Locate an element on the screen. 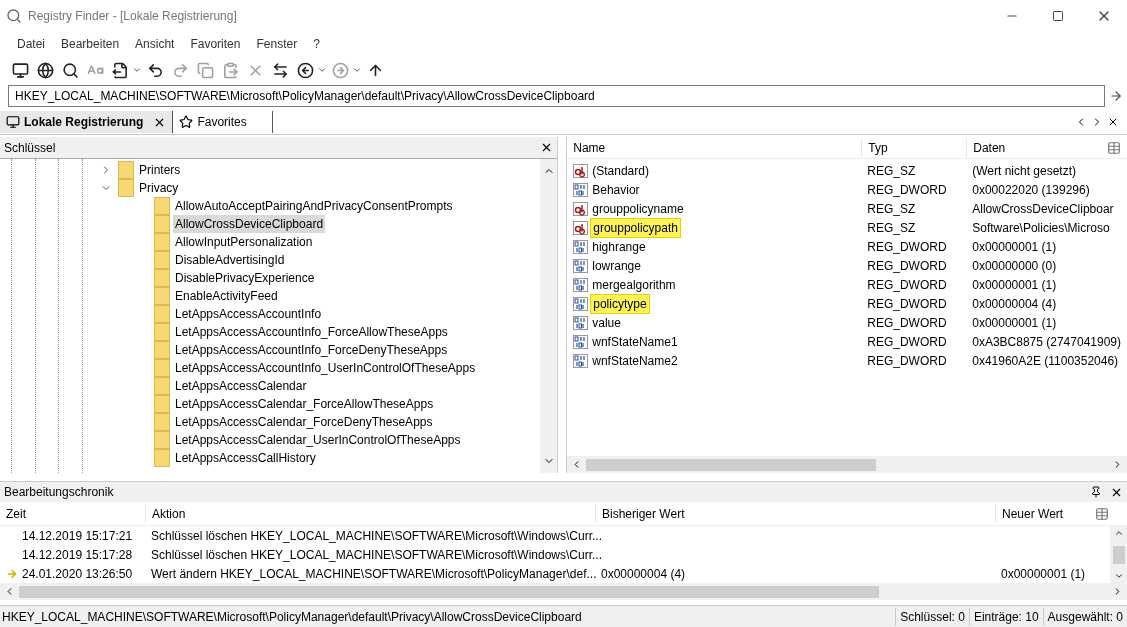  search-icon is located at coordinates (70, 70).